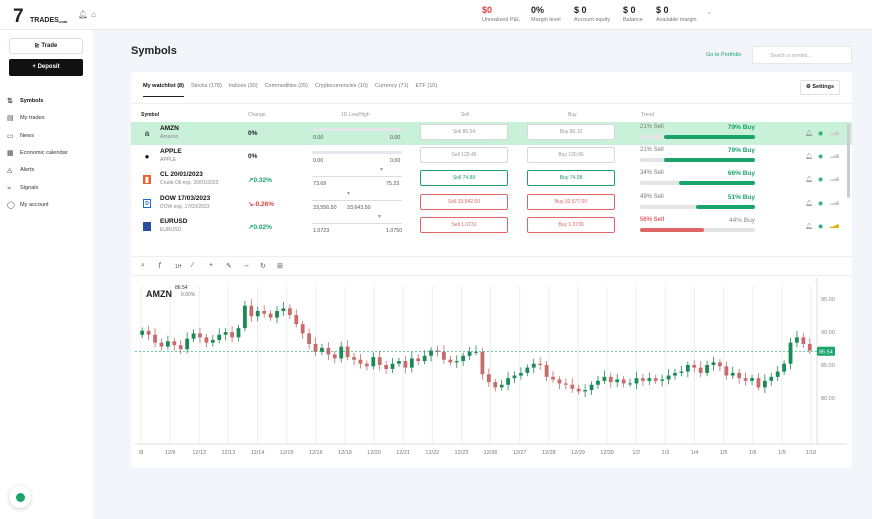  What do you see at coordinates (22, 188) in the screenshot?
I see `sidebar-item-signals: ⌁ Signals` at bounding box center [22, 188].